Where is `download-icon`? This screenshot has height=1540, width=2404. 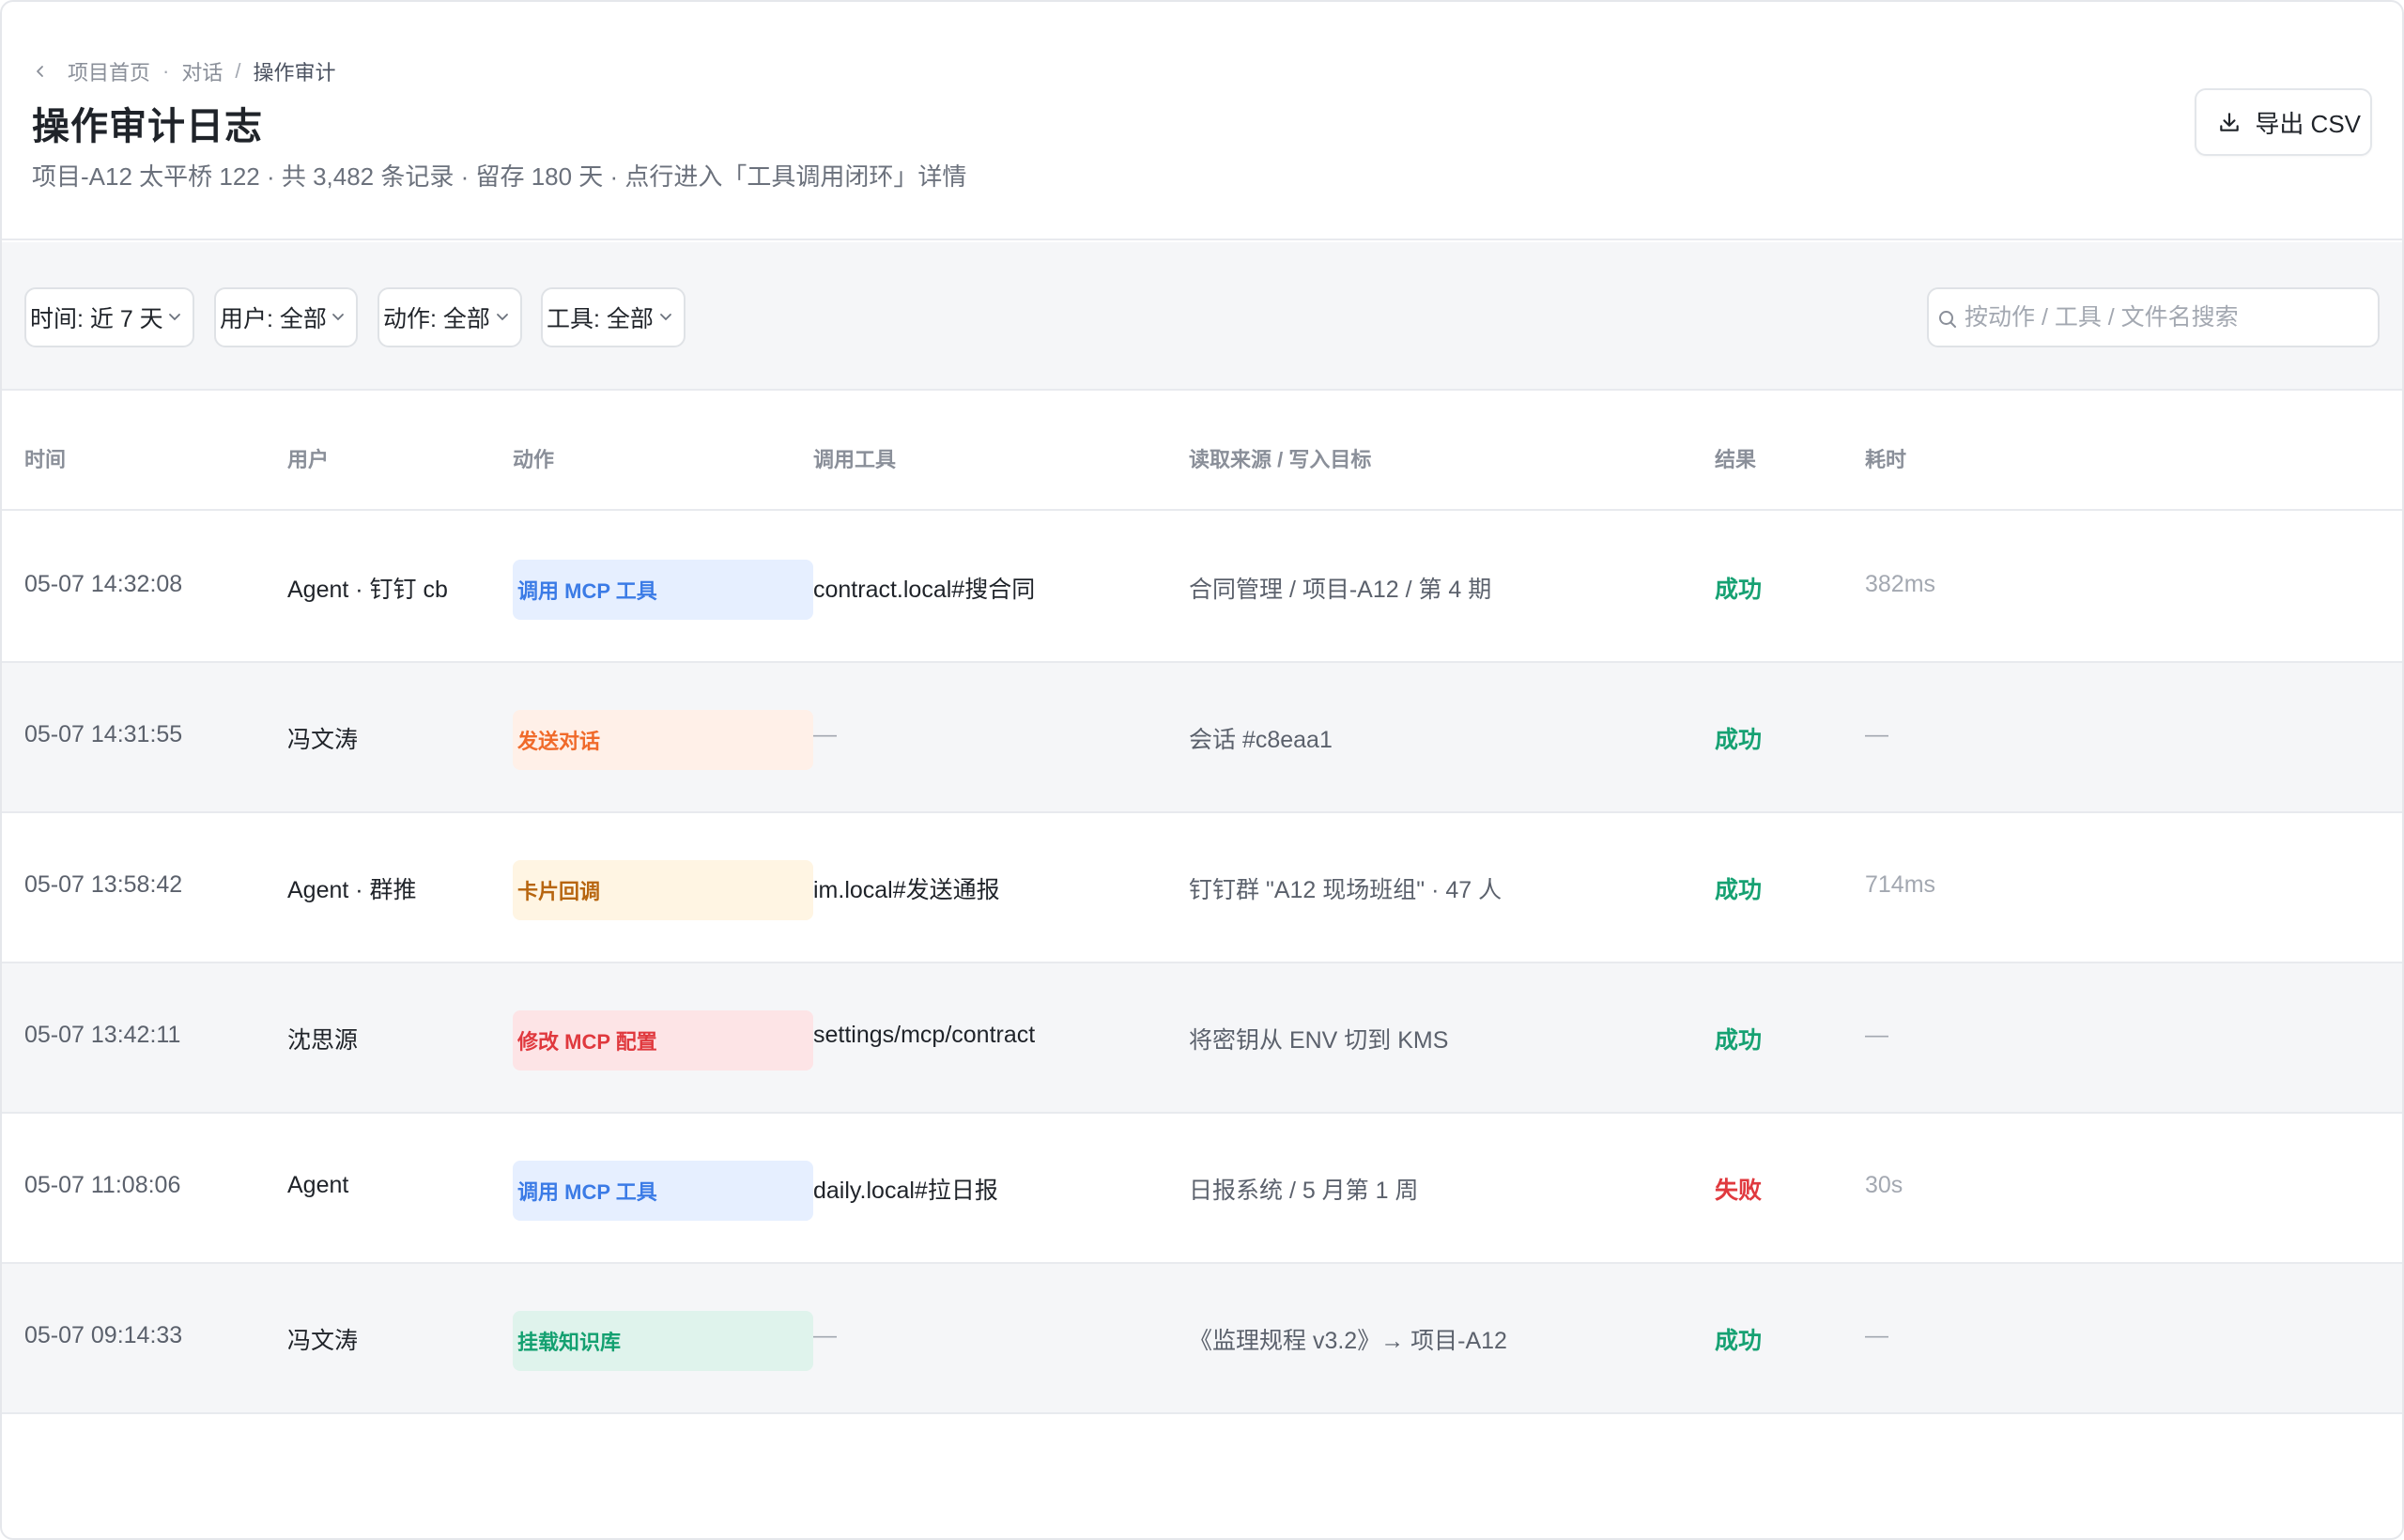
download-icon is located at coordinates (2230, 122).